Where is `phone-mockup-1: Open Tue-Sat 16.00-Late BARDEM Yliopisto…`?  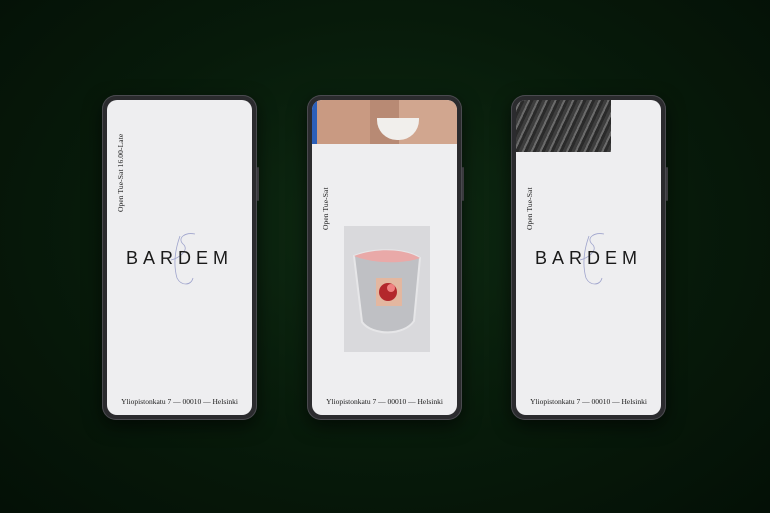
phone-mockup-1: Open Tue-Sat 16.00-Late BARDEM Yliopisto… is located at coordinates (180, 257).